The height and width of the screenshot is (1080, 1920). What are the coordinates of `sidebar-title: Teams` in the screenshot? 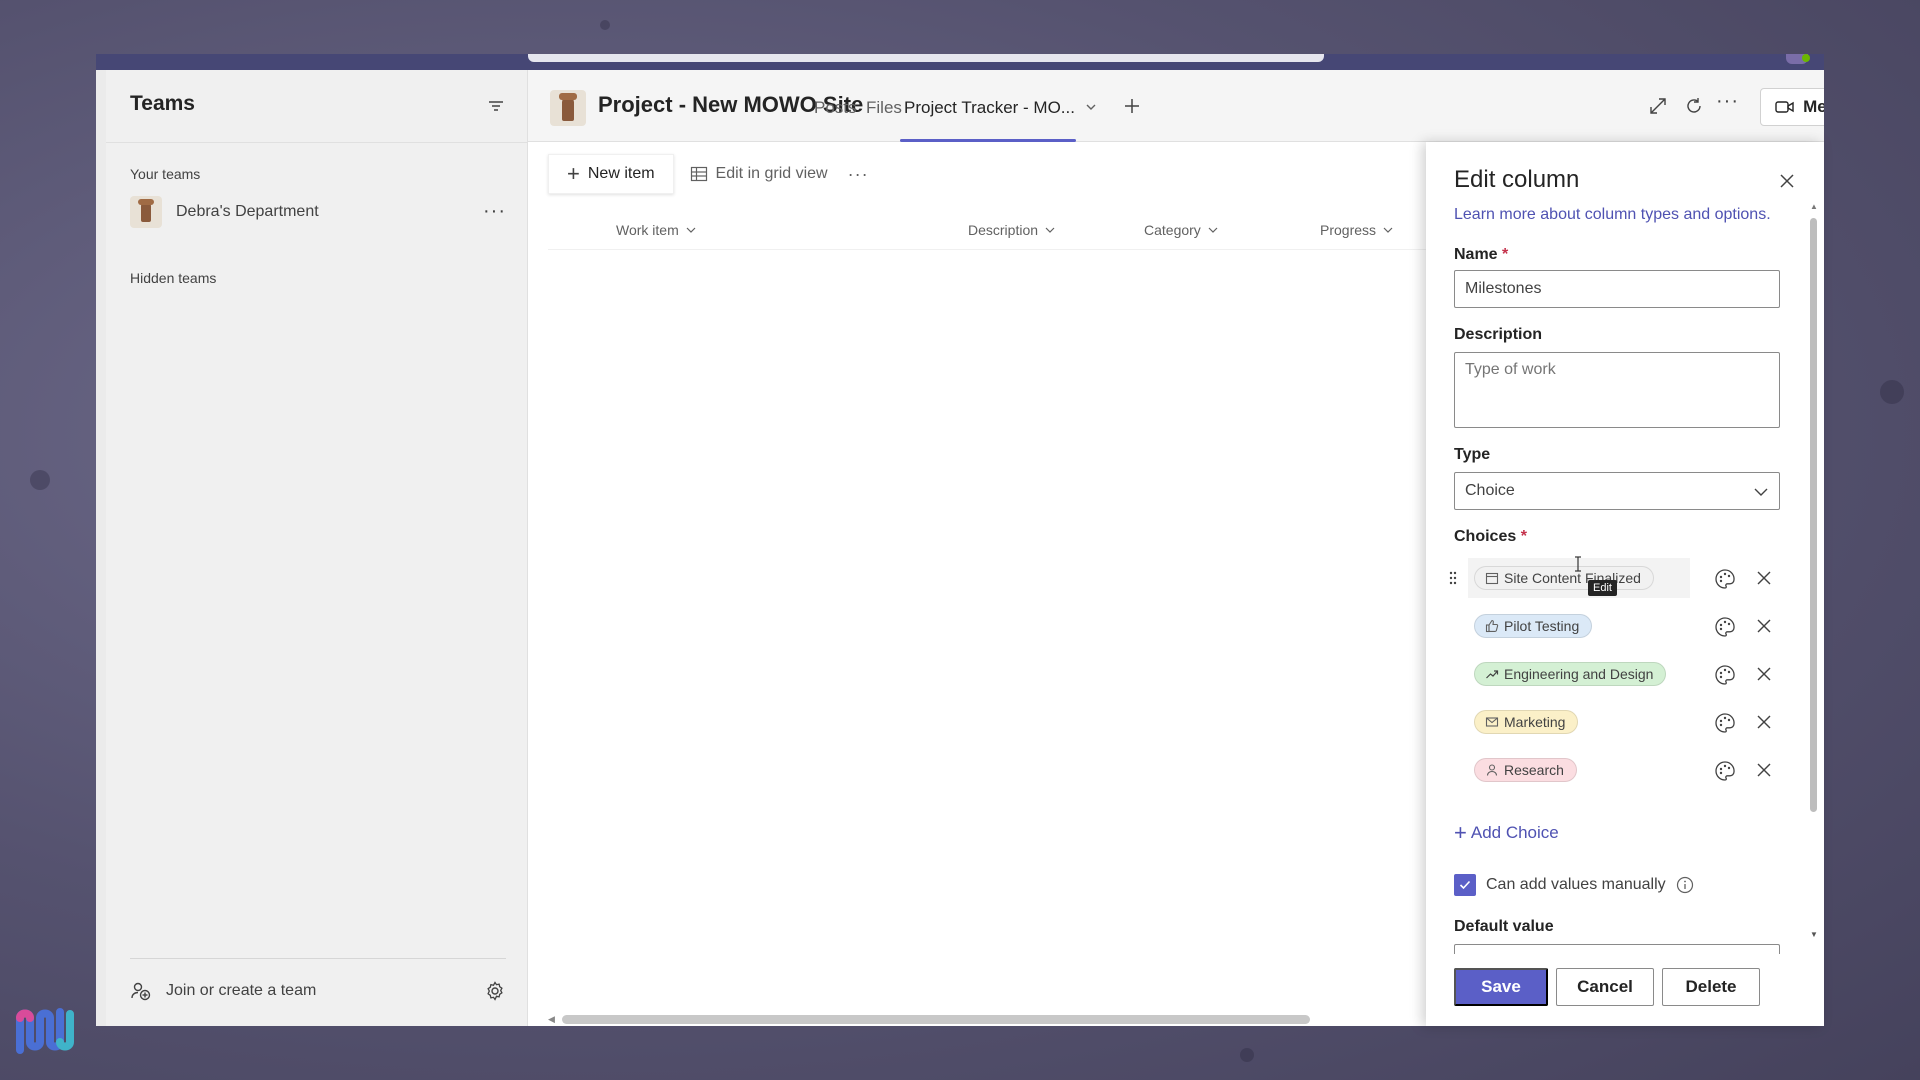 It's located at (162, 103).